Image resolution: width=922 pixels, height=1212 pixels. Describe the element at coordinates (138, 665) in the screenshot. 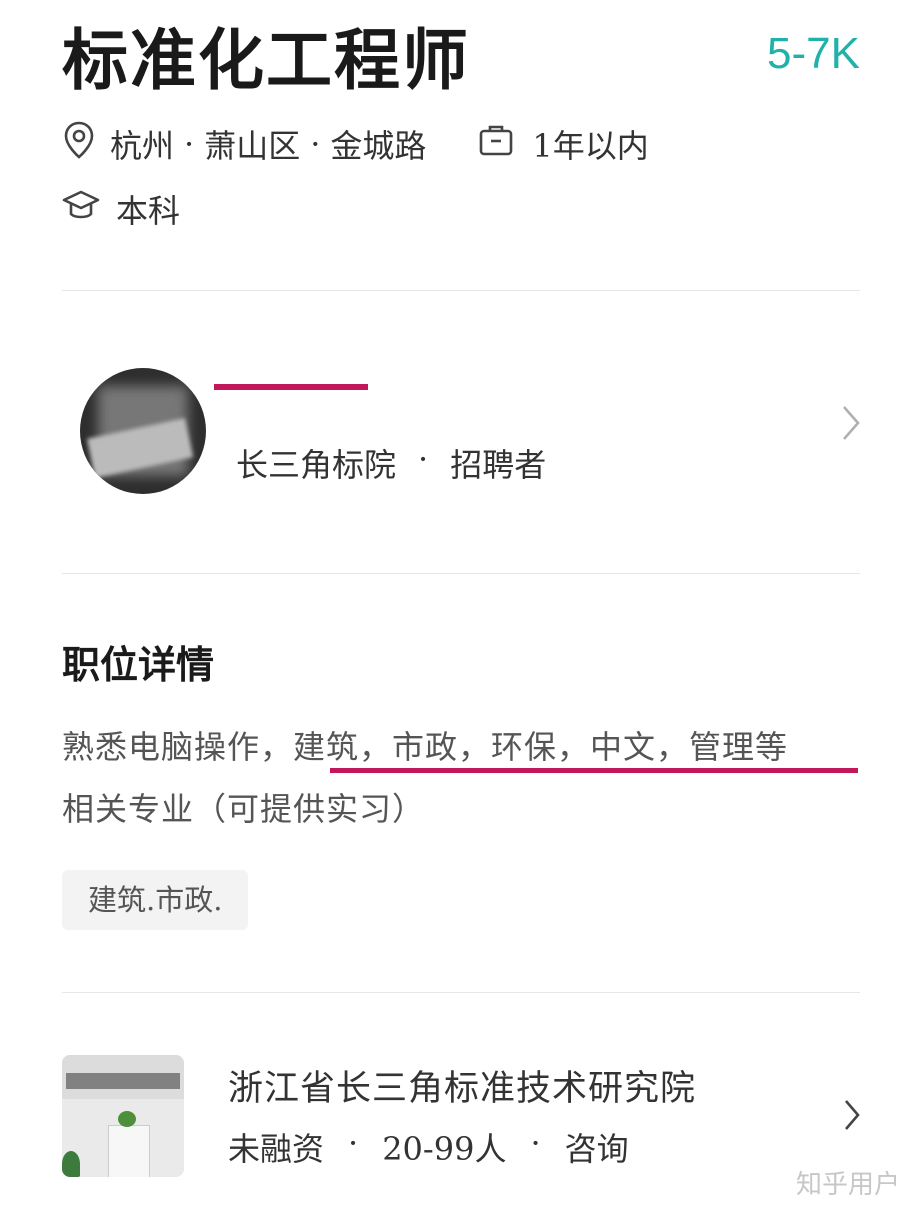

I see `section-title: 职位详情` at that location.